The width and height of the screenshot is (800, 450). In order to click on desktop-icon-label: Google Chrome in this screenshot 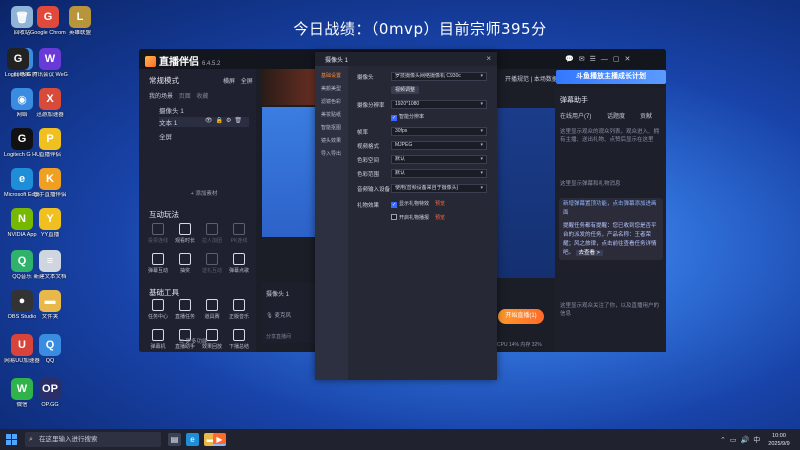, I will do `click(48, 33)`.